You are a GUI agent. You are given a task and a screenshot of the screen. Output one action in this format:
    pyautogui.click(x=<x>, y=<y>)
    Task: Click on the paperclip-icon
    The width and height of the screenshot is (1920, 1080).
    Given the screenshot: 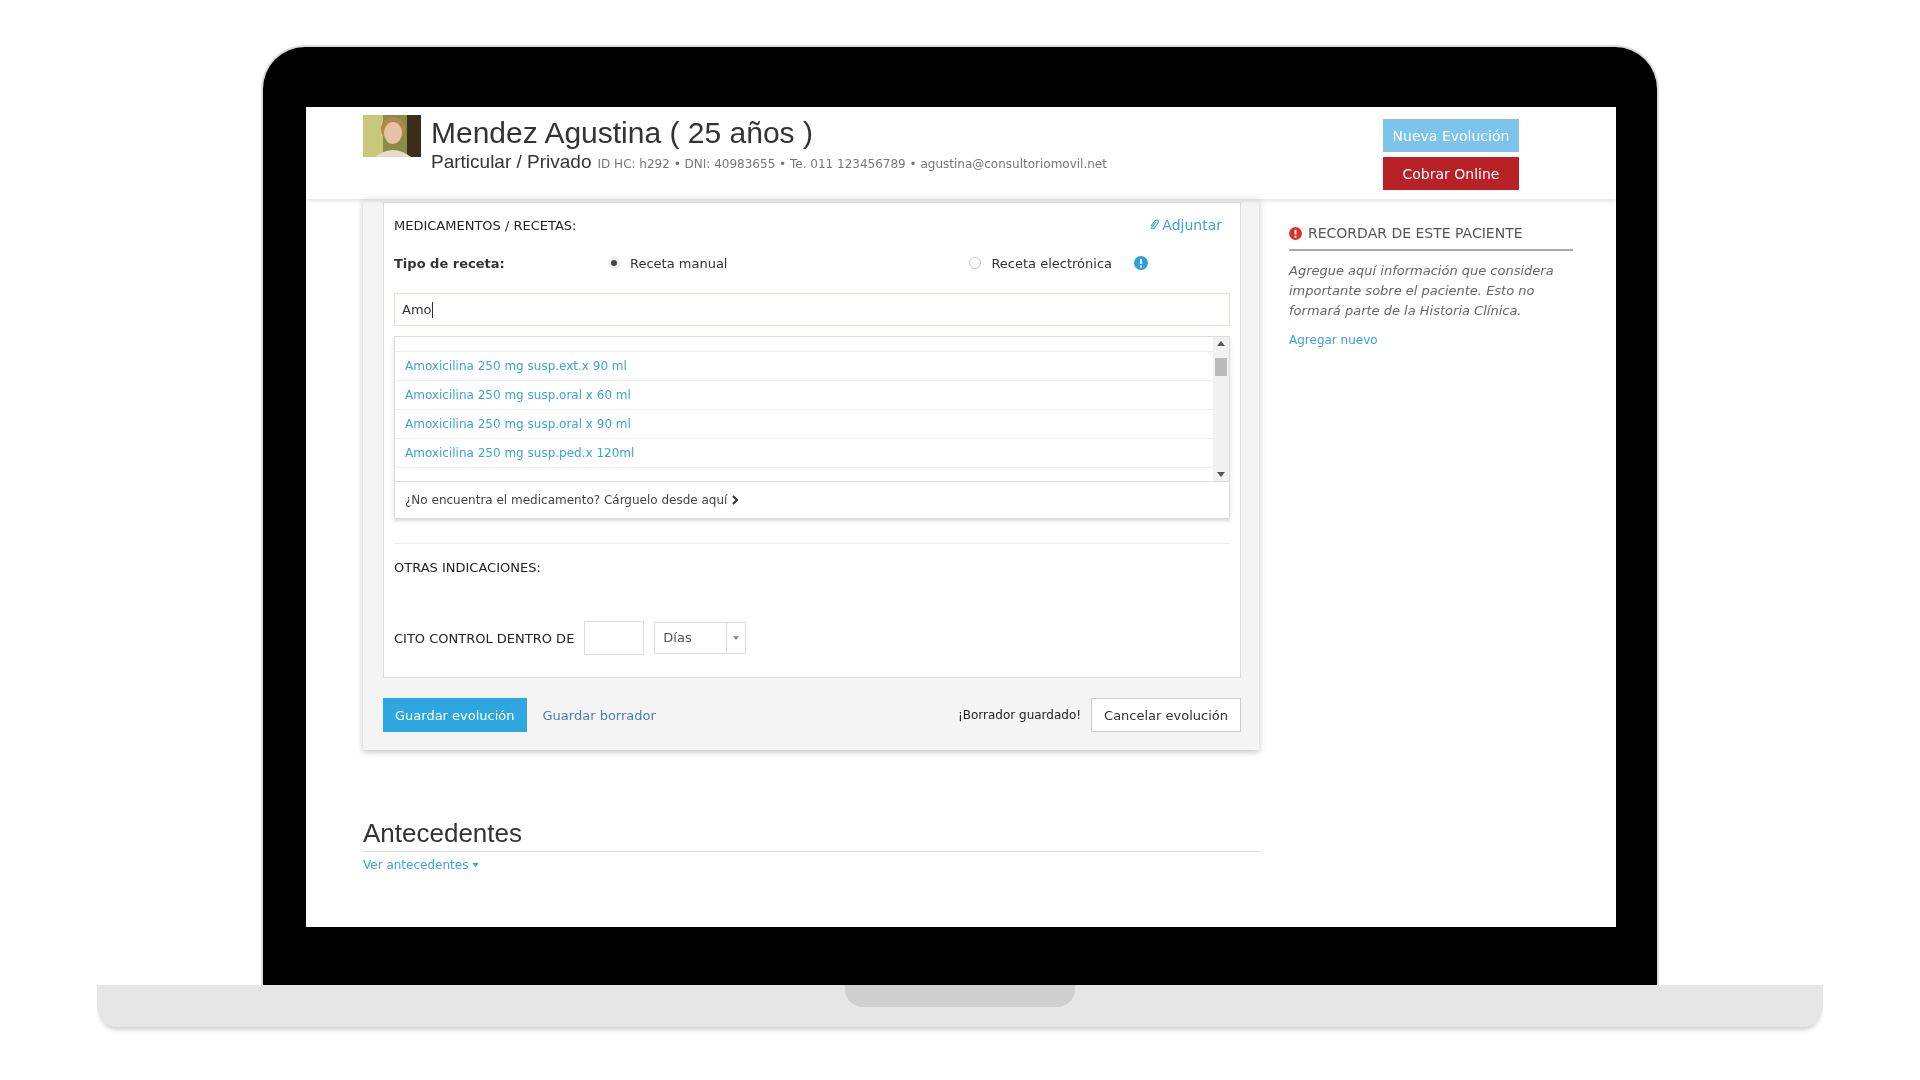 What is the action you would take?
    pyautogui.click(x=1154, y=225)
    